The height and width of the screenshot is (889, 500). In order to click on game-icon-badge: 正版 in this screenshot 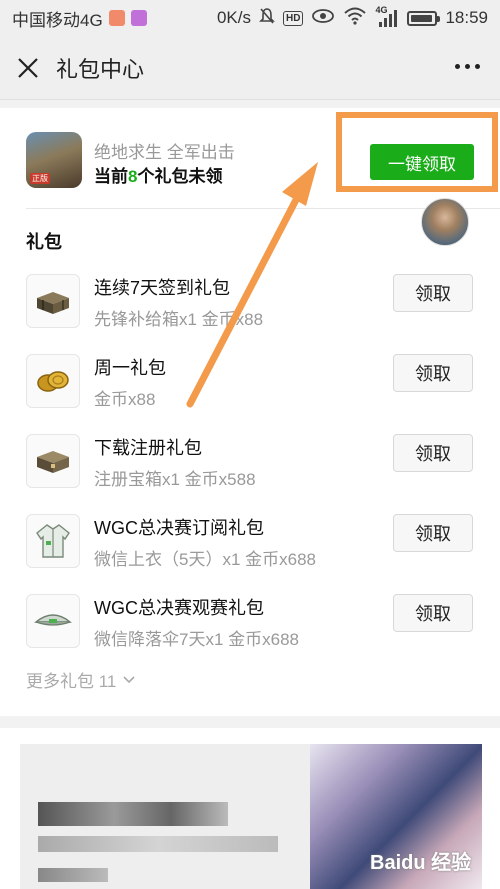, I will do `click(40, 178)`.